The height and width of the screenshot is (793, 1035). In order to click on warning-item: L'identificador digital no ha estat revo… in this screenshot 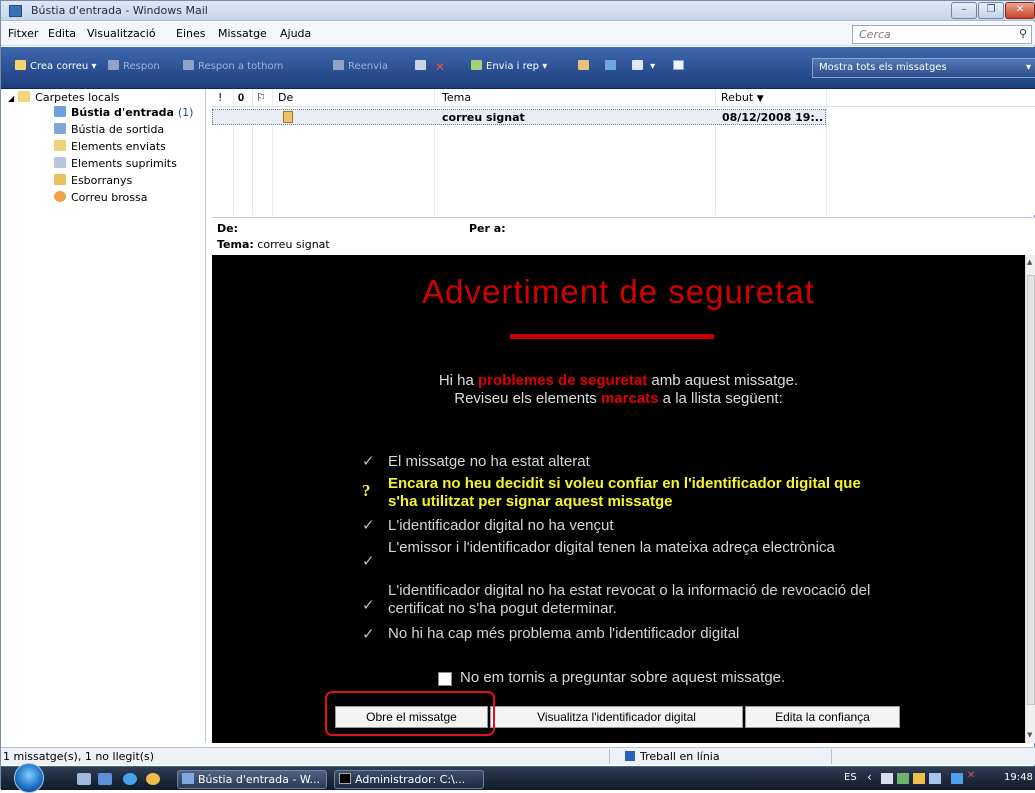, I will do `click(629, 599)`.